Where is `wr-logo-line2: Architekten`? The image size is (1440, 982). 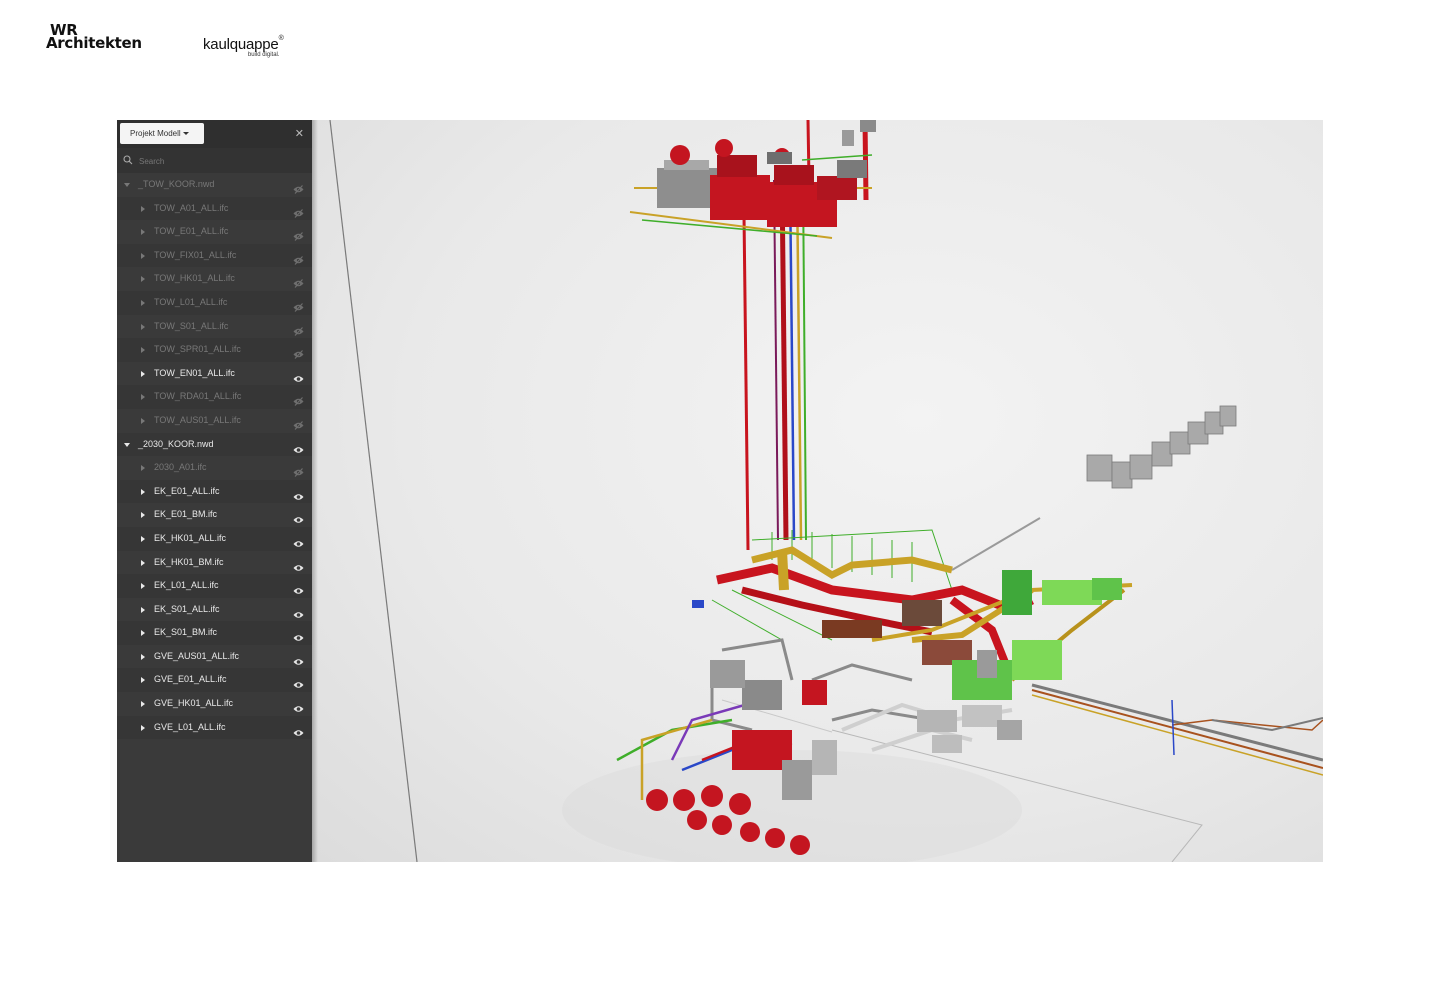
wr-logo-line2: Architekten is located at coordinates (94, 43).